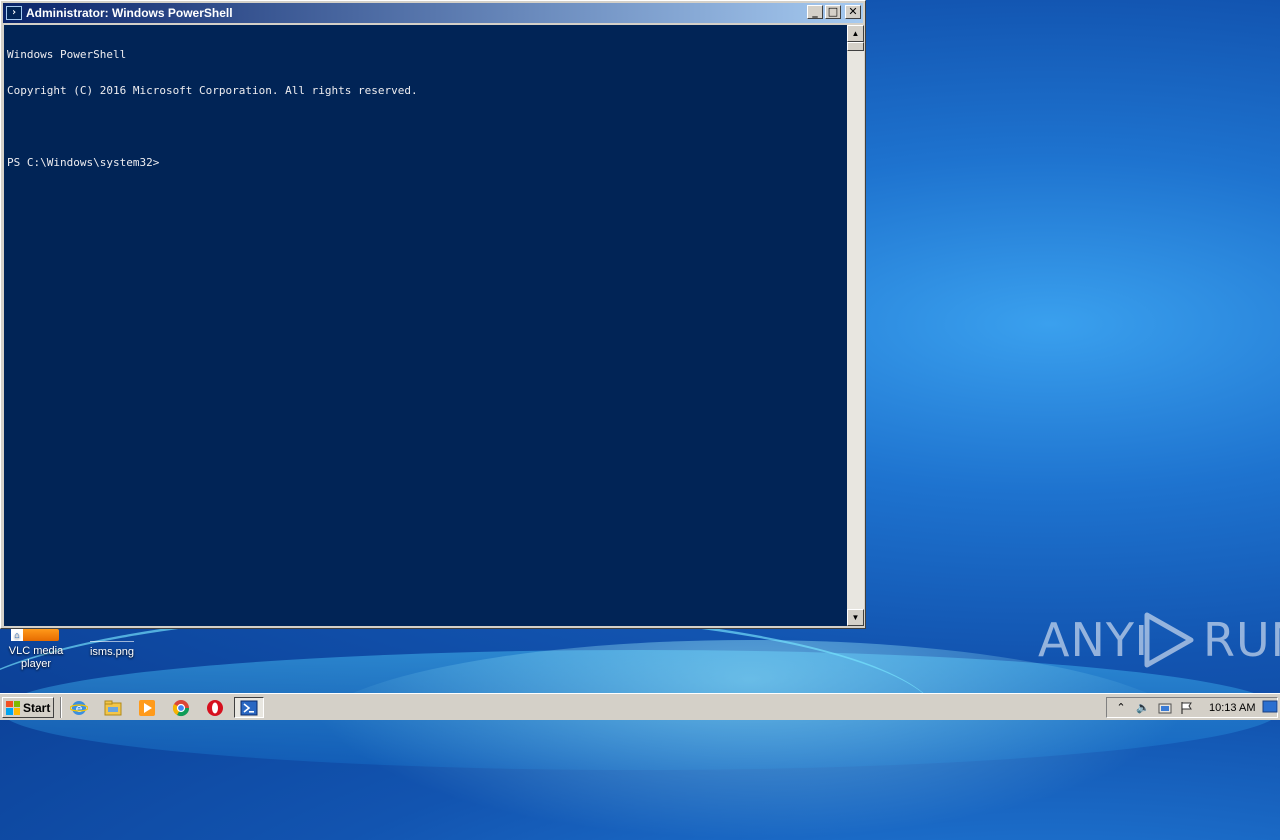  I want to click on file-explorer-icon, so click(113, 708).